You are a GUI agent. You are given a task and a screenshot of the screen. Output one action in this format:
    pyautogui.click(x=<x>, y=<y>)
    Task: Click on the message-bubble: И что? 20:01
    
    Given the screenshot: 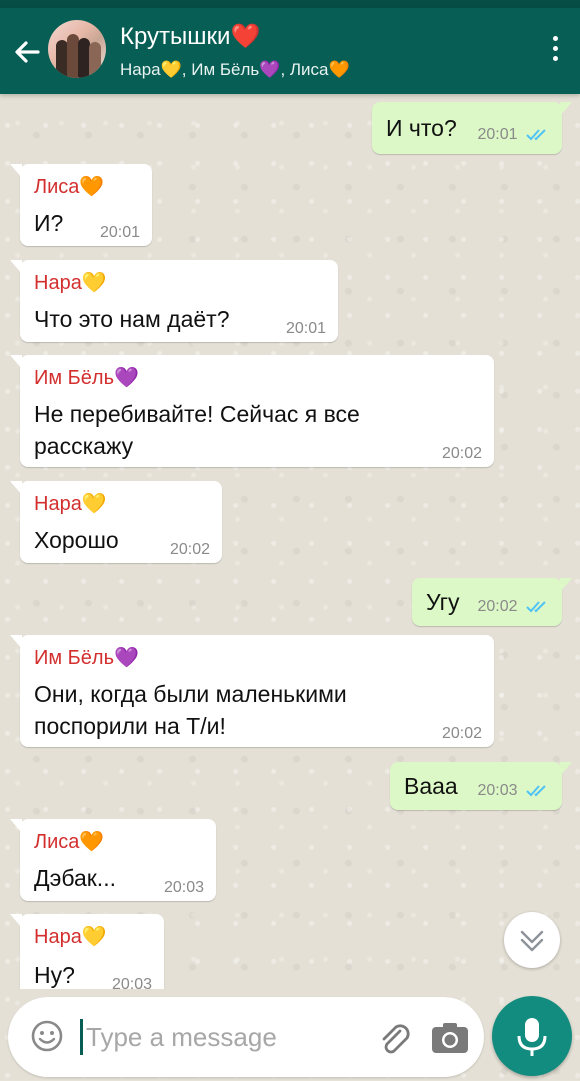 What is the action you would take?
    pyautogui.click(x=472, y=128)
    